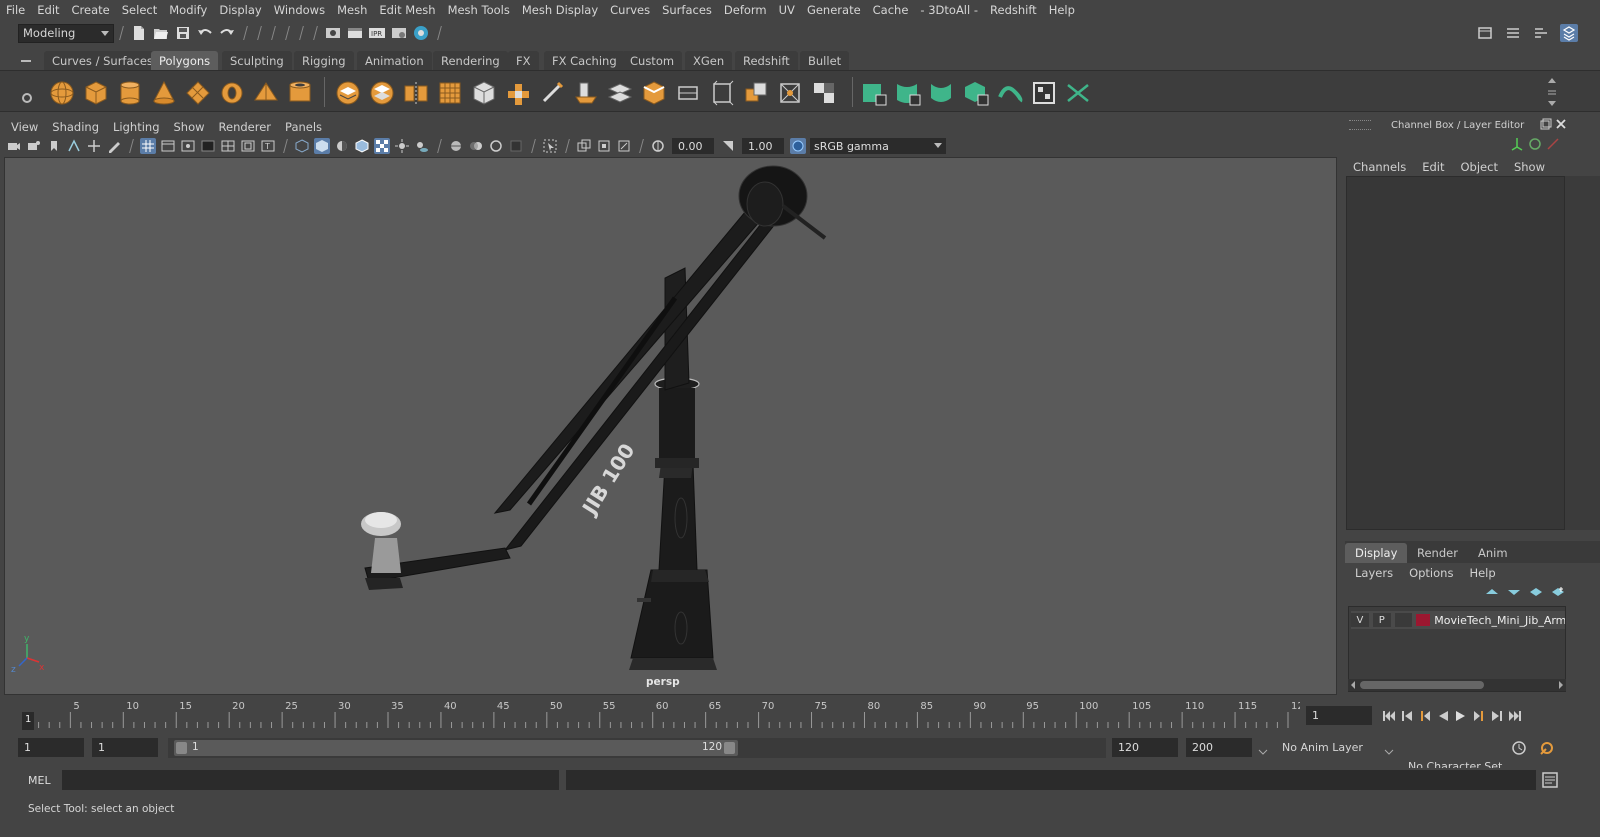 The height and width of the screenshot is (837, 1600). What do you see at coordinates (1514, 593) in the screenshot?
I see `move-layer-down-icon` at bounding box center [1514, 593].